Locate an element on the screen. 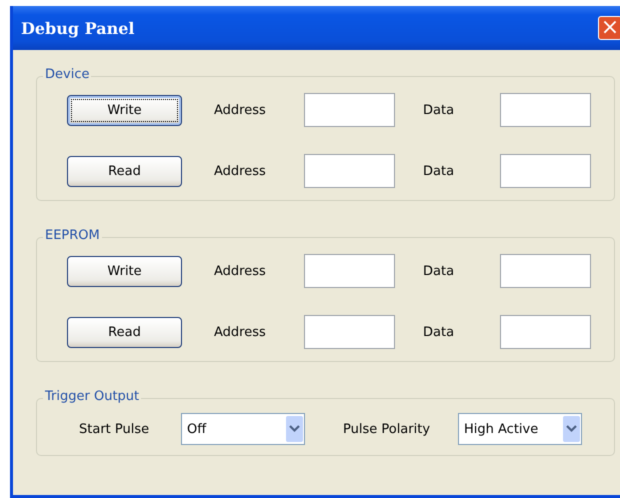  pulse-polarity-dropdown: High Active is located at coordinates (520, 429).